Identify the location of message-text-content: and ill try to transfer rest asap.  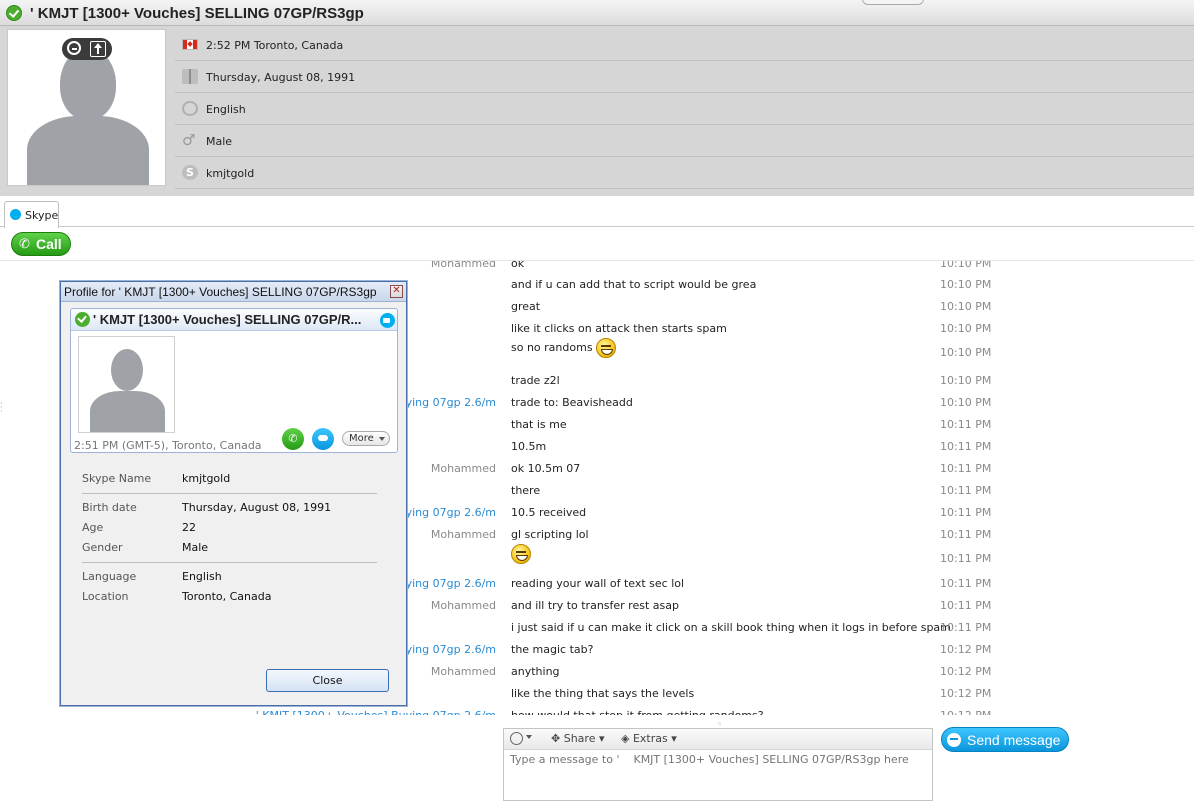
(595, 605).